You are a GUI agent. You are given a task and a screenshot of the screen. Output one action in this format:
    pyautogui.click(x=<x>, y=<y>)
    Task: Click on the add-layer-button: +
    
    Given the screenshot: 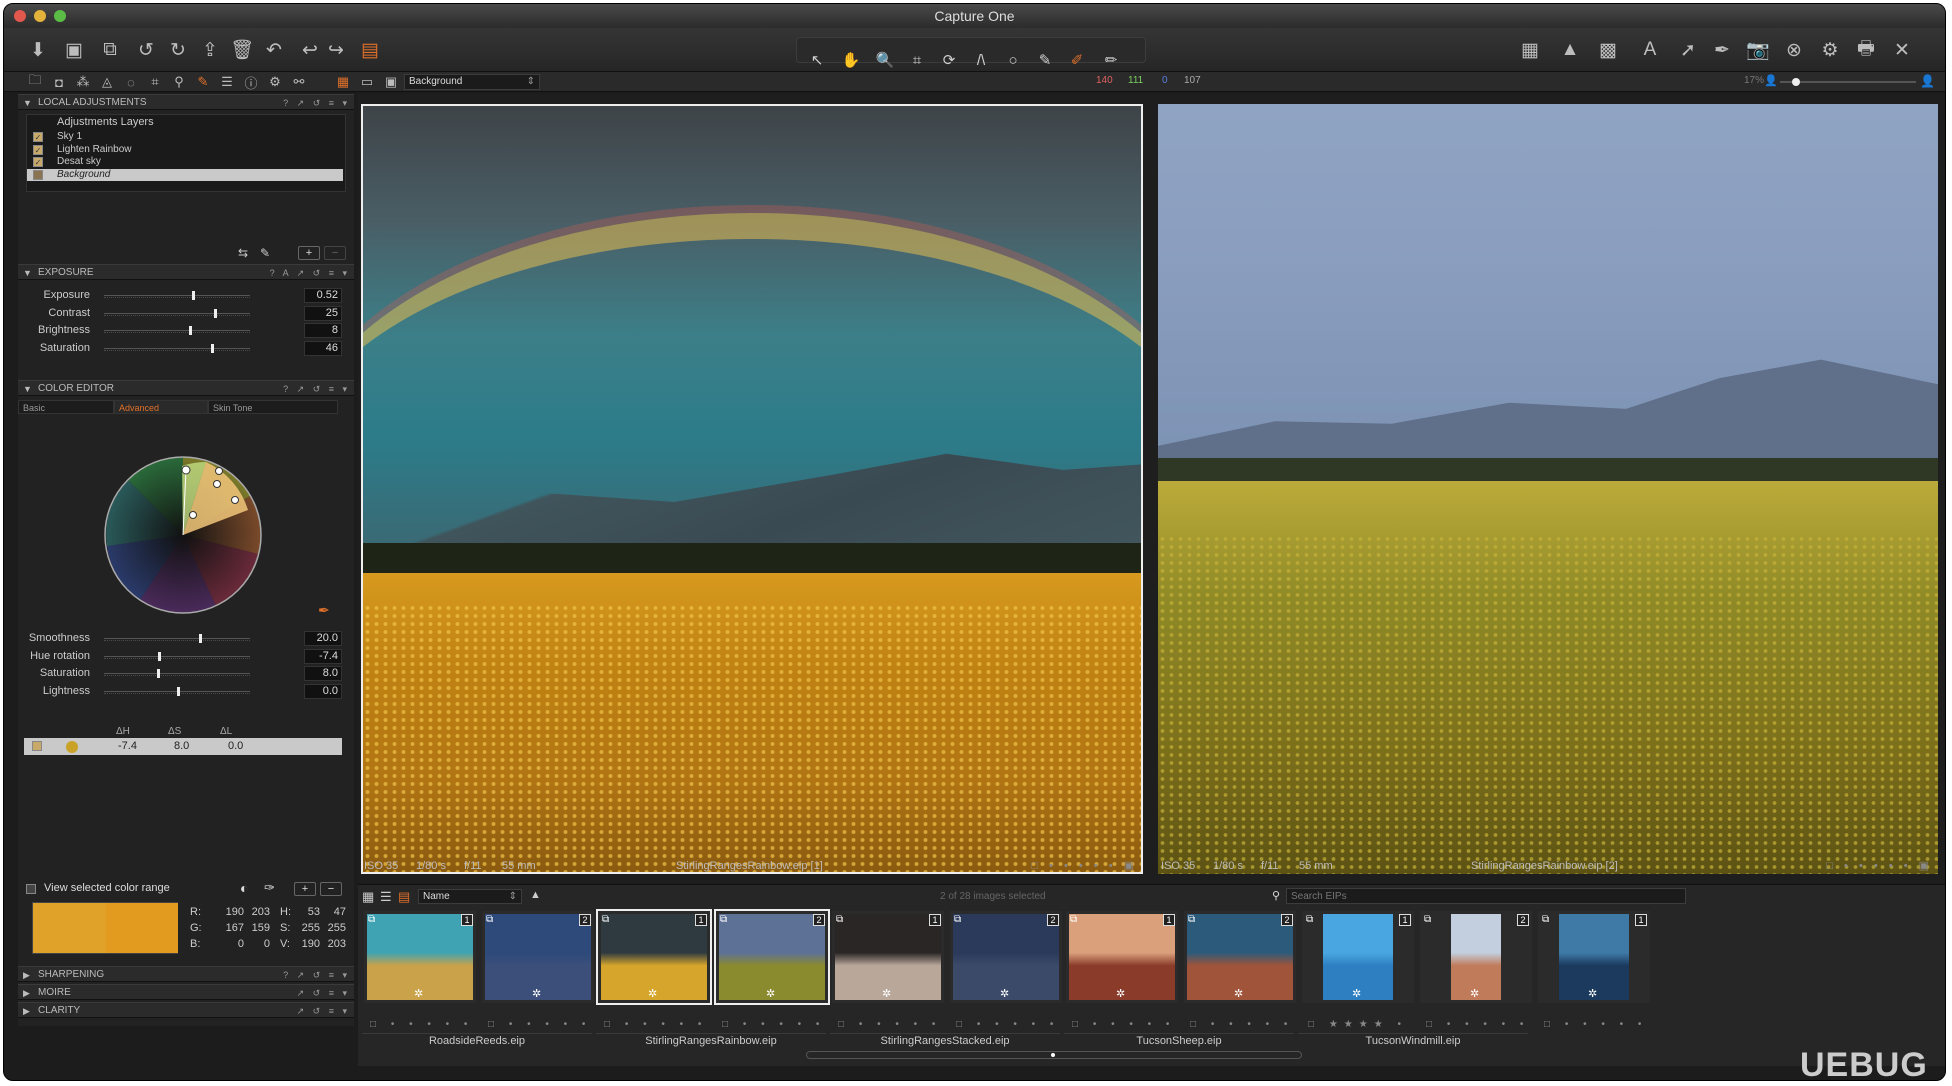 What is the action you would take?
    pyautogui.click(x=309, y=253)
    